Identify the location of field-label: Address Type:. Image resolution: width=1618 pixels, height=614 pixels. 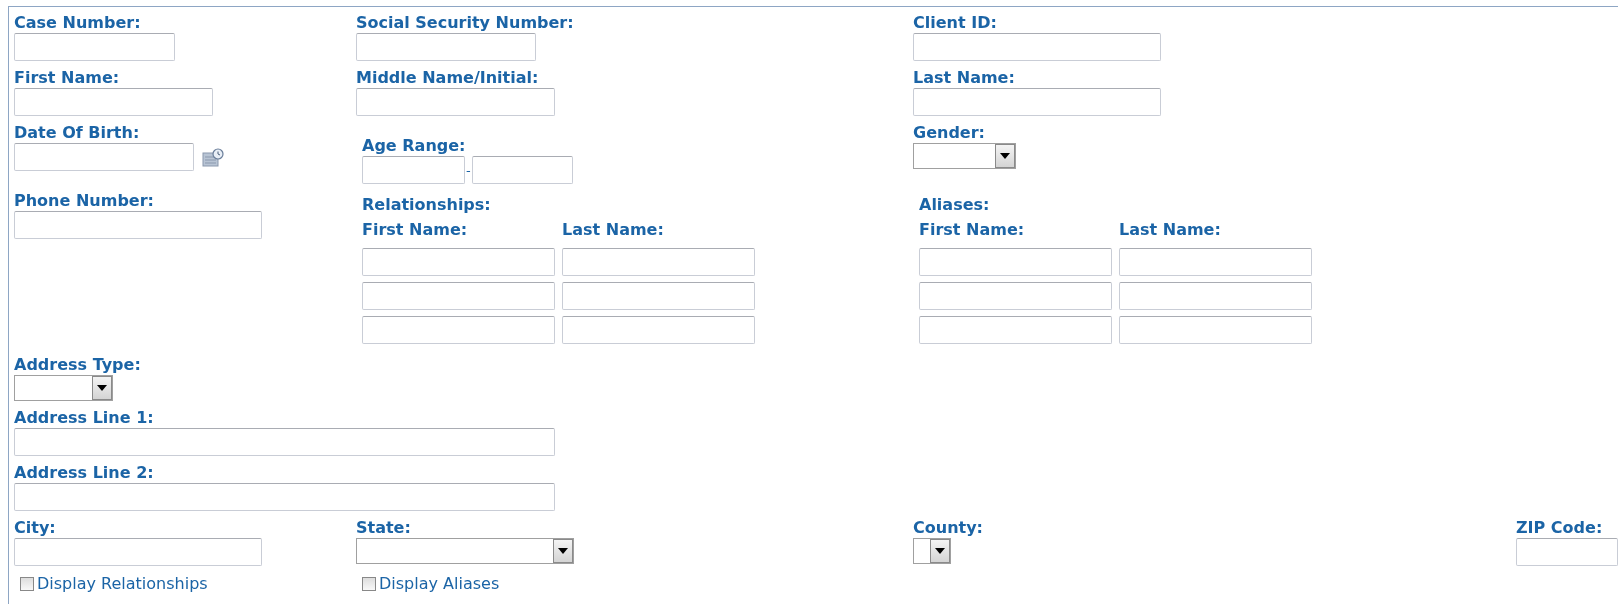
(77, 364).